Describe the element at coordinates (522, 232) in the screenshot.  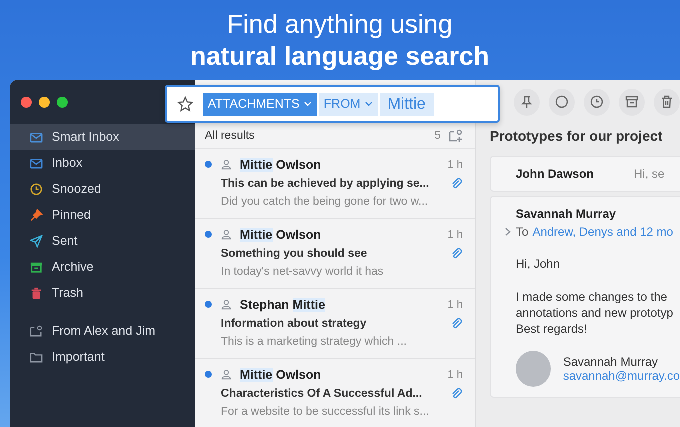
I see `to-label: To` at that location.